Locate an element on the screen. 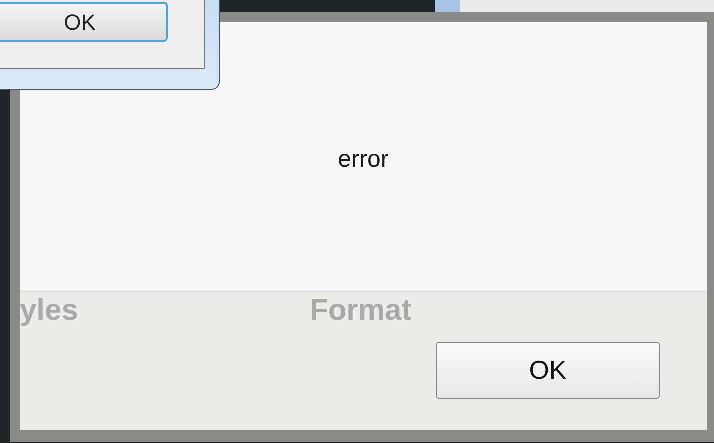 This screenshot has width=714, height=443. faded-label: Format is located at coordinates (361, 311).